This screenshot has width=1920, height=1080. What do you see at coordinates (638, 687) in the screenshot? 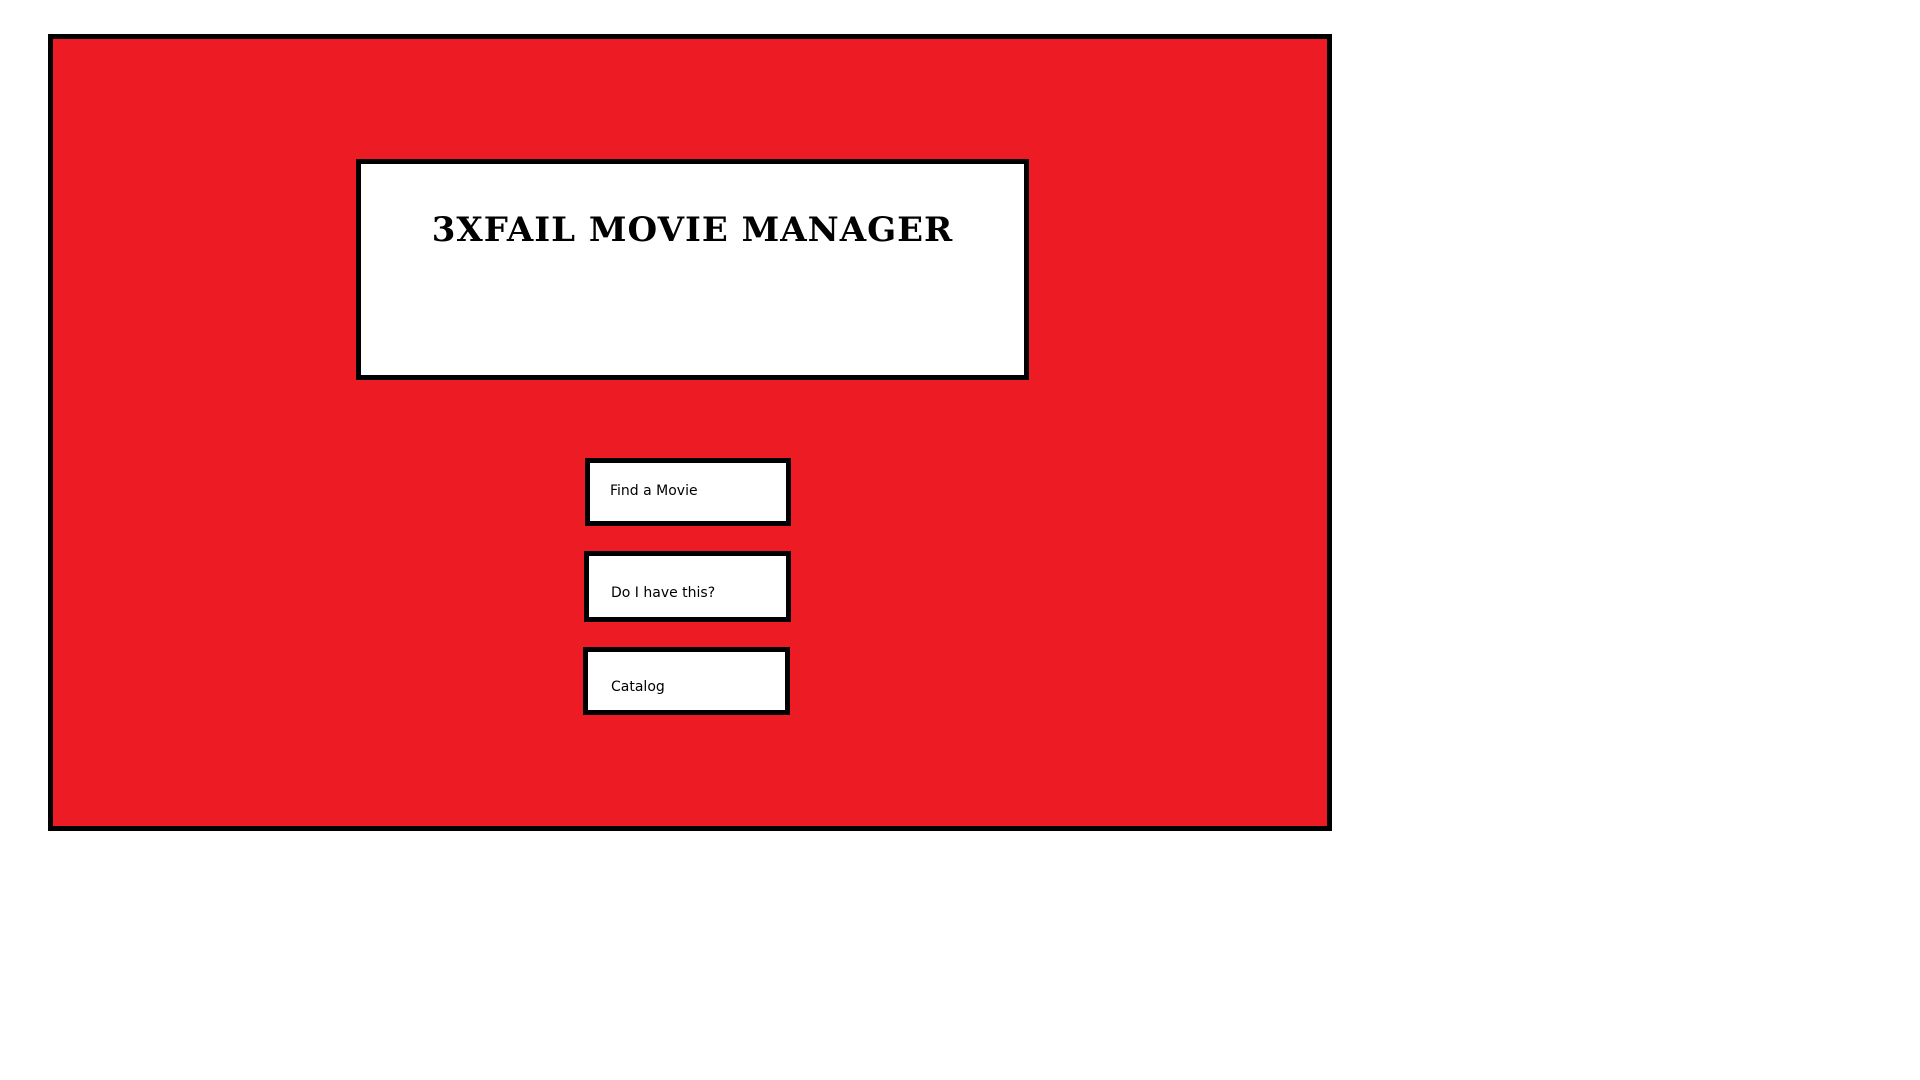
I see `catalog-label: Catalog` at bounding box center [638, 687].